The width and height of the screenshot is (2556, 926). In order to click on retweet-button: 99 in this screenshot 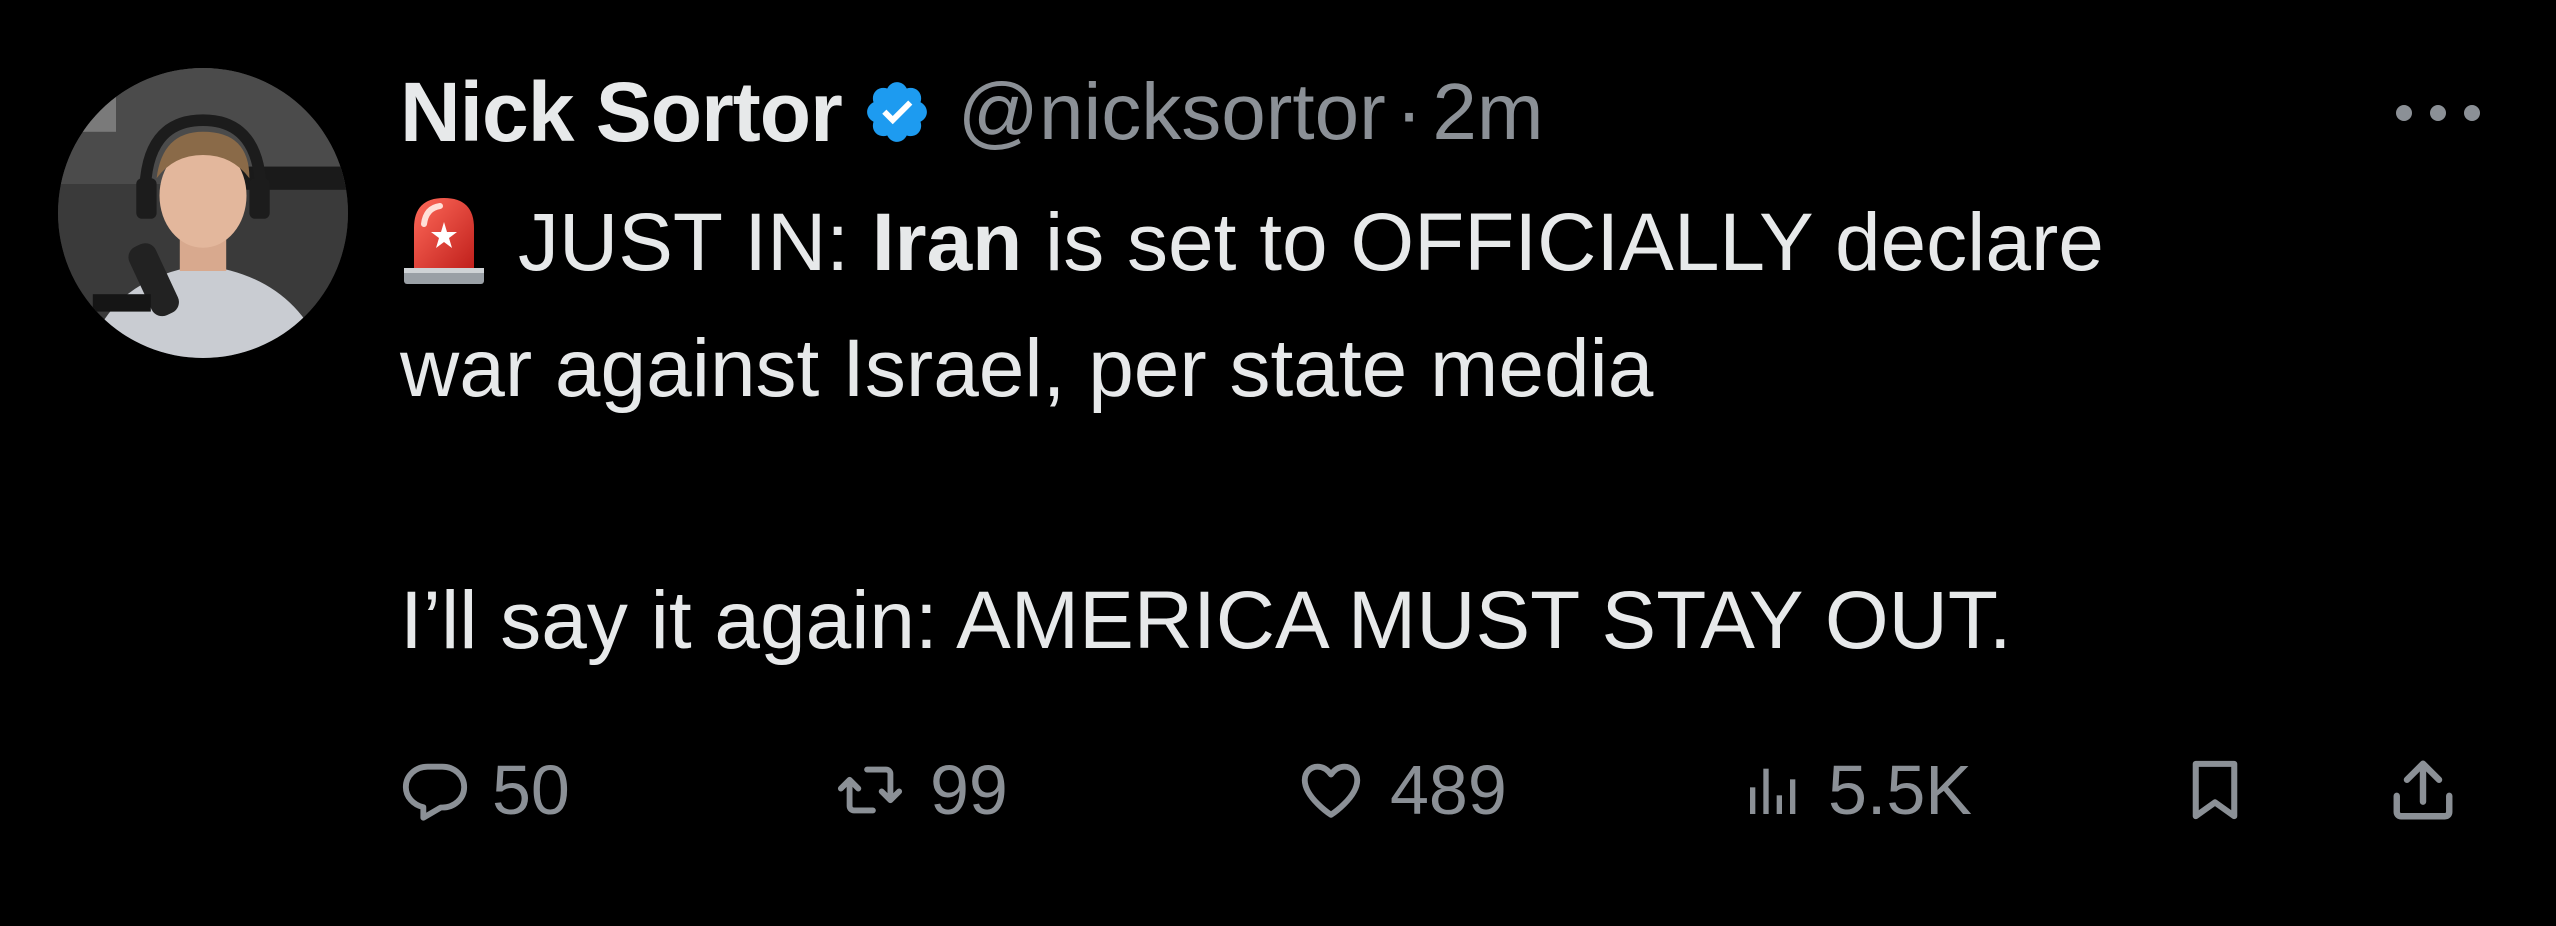, I will do `click(920, 790)`.